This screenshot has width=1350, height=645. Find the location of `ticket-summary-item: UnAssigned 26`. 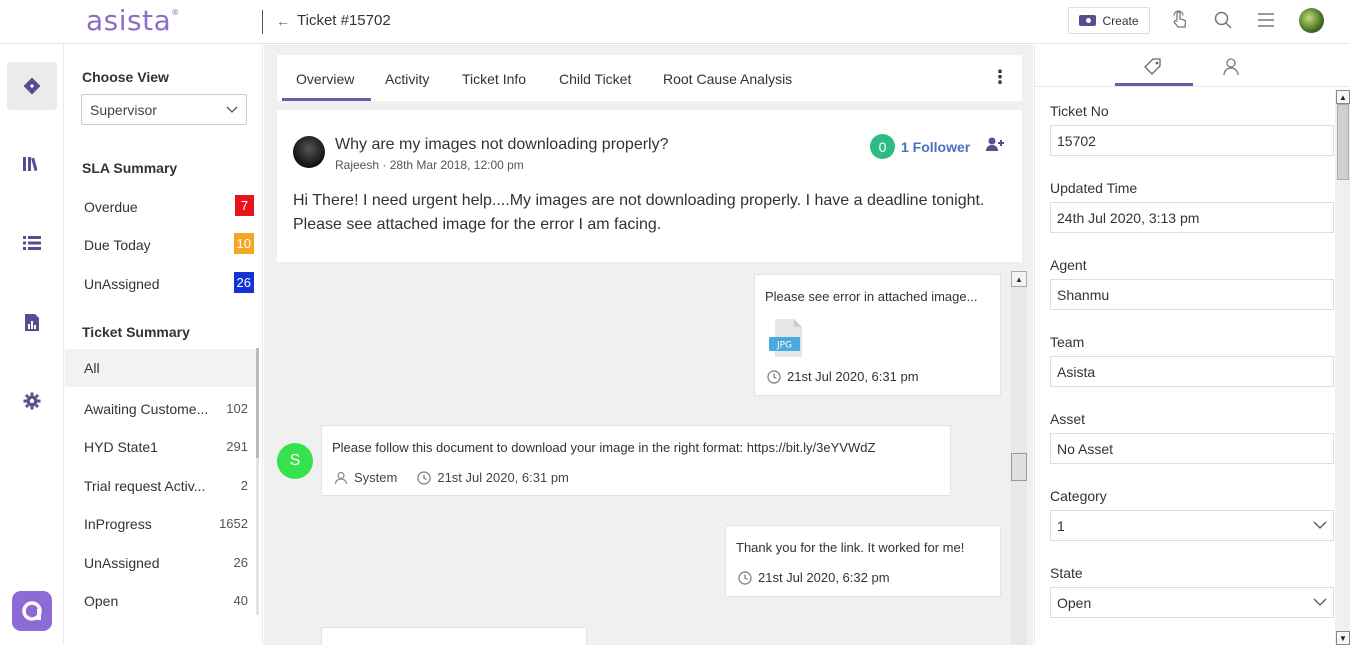

ticket-summary-item: UnAssigned 26 is located at coordinates (160, 563).